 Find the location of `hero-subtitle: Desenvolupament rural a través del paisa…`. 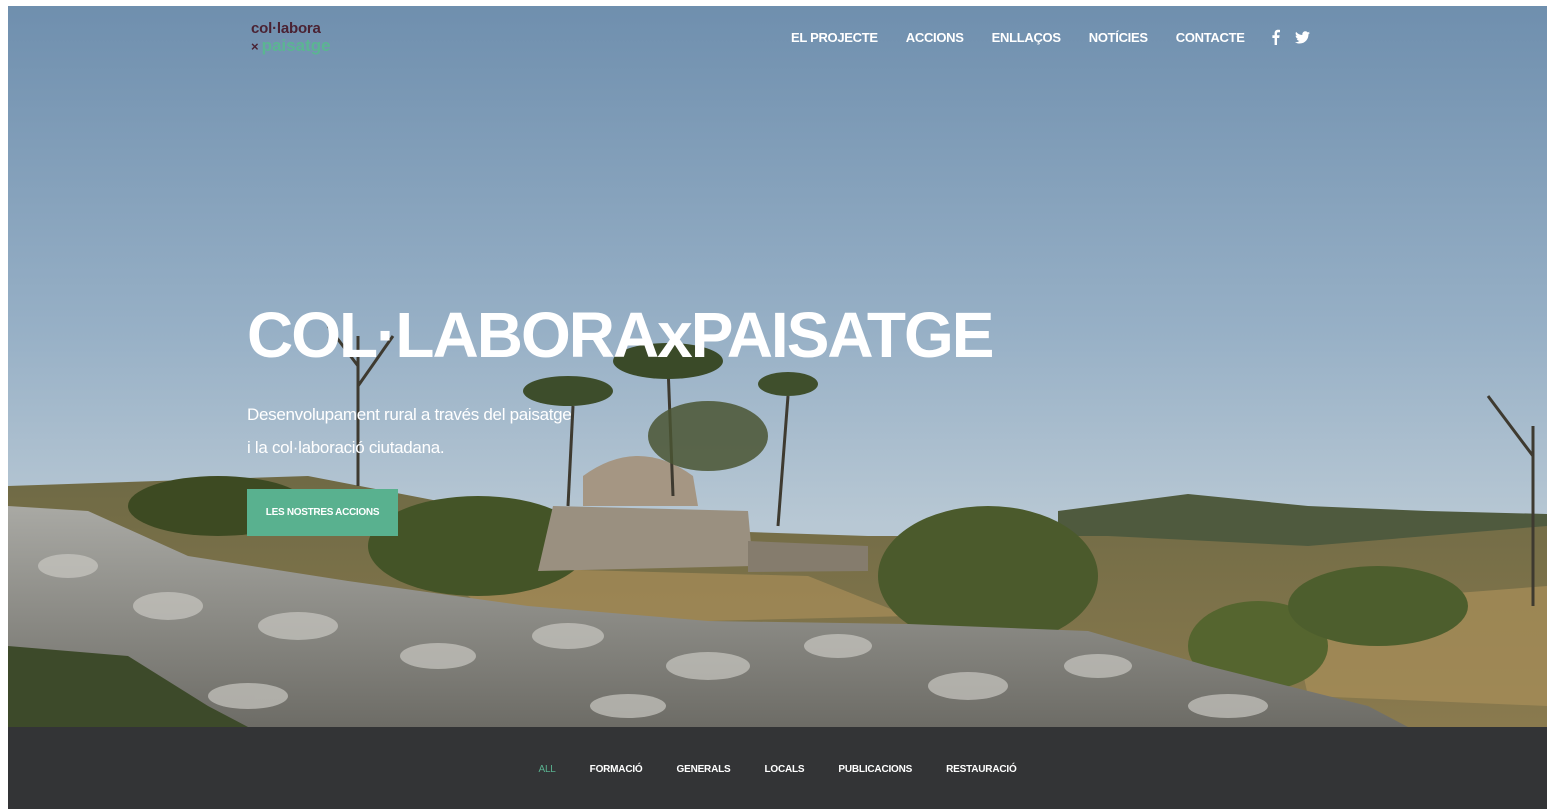

hero-subtitle: Desenvolupament rural a través del paisa… is located at coordinates (409, 431).